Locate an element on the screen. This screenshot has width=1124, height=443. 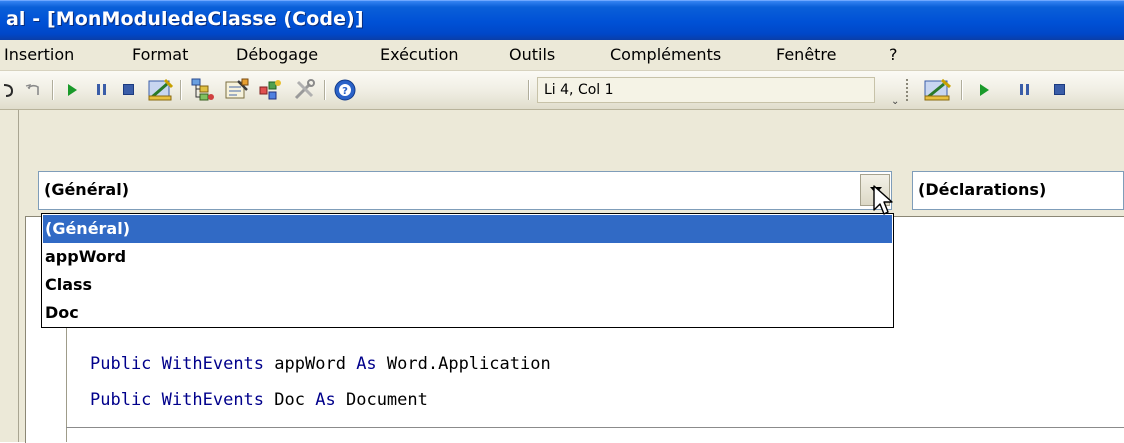
menu-execution: Exécution is located at coordinates (419, 54).